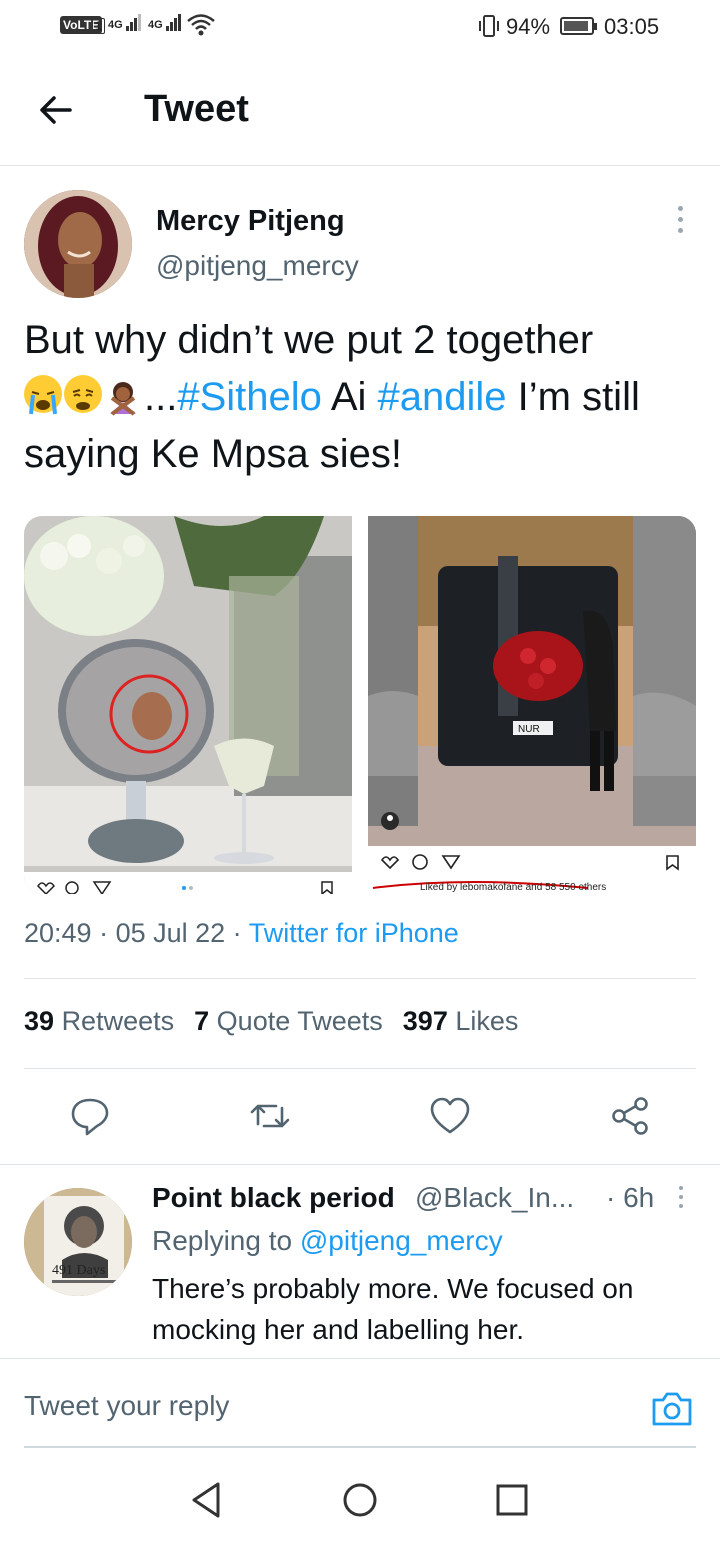  What do you see at coordinates (78, 244) in the screenshot?
I see `avatar` at bounding box center [78, 244].